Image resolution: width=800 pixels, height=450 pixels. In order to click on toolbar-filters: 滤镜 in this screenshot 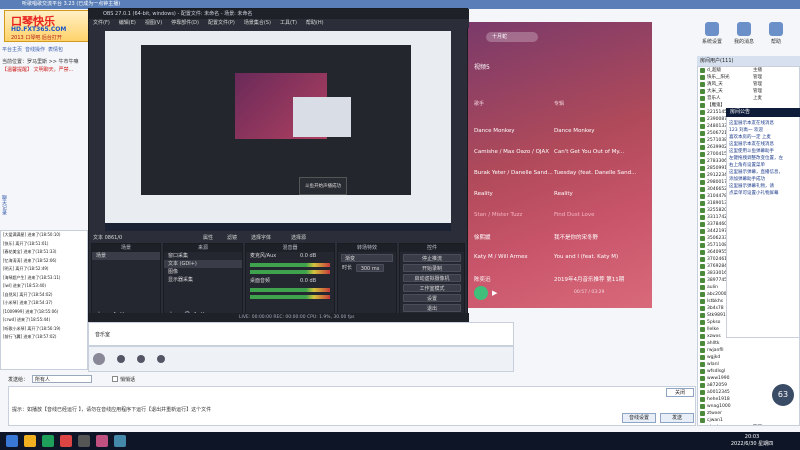, I will do `click(232, 237)`.